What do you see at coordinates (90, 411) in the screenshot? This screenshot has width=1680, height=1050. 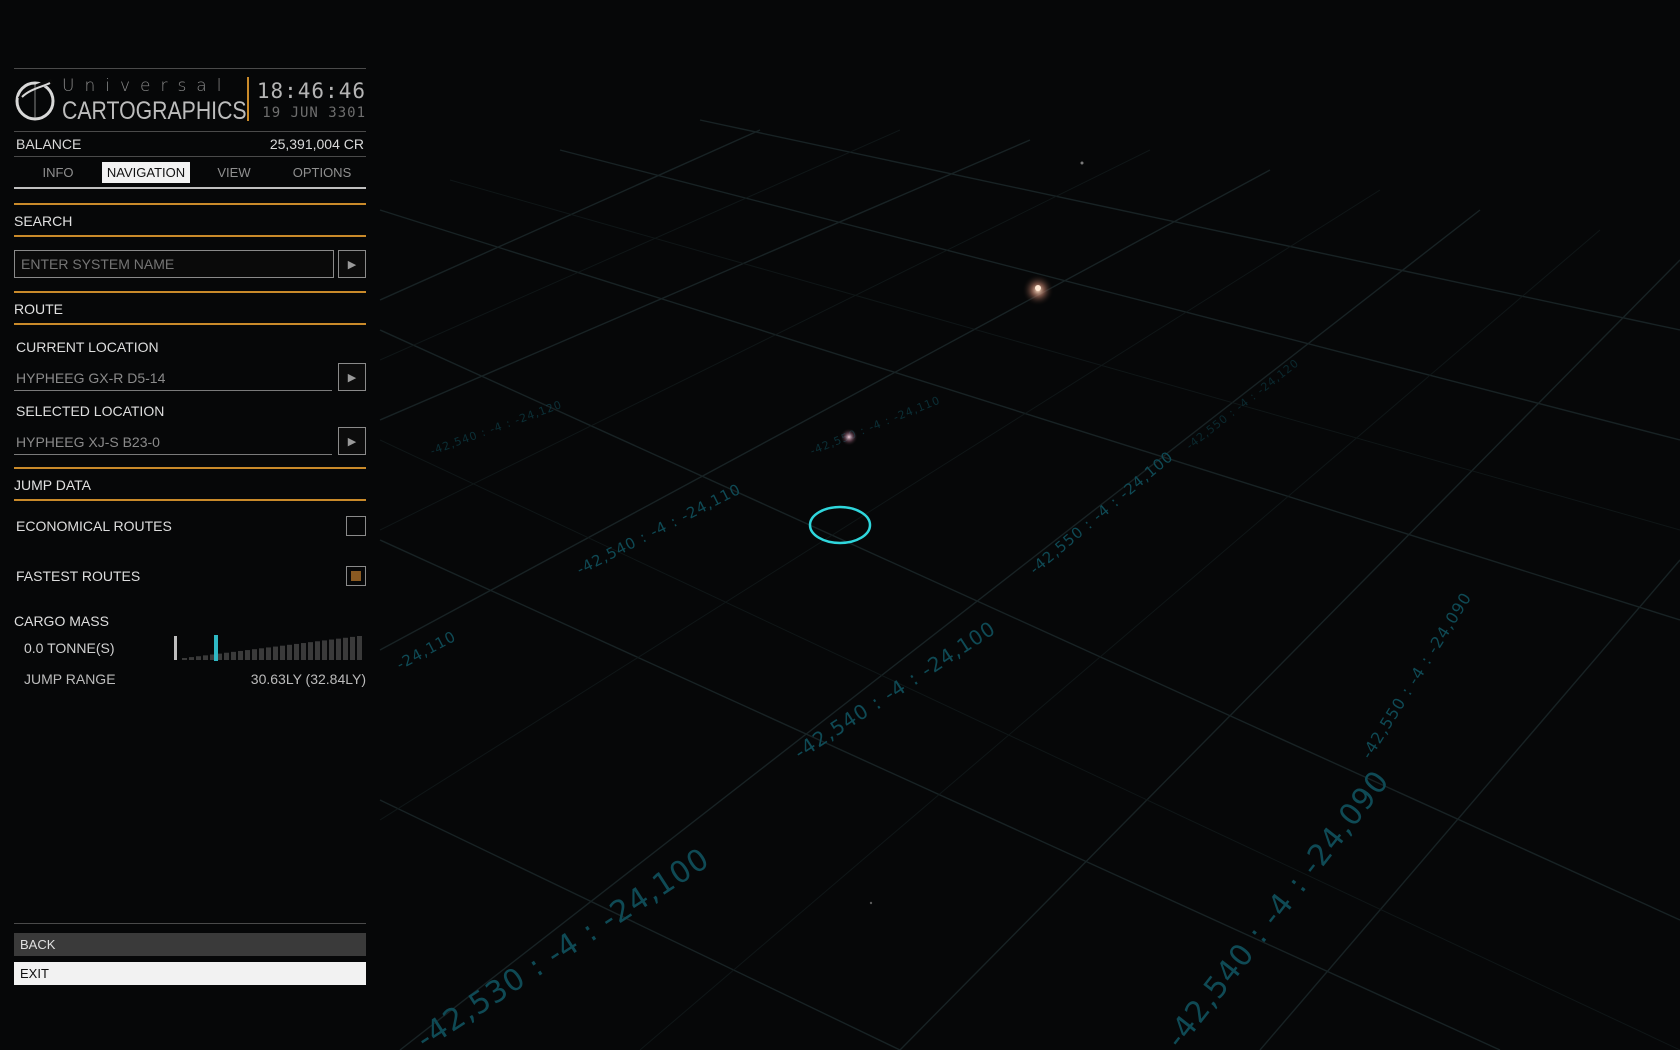 I see `selected-location-label: SELECTED LOCATION` at bounding box center [90, 411].